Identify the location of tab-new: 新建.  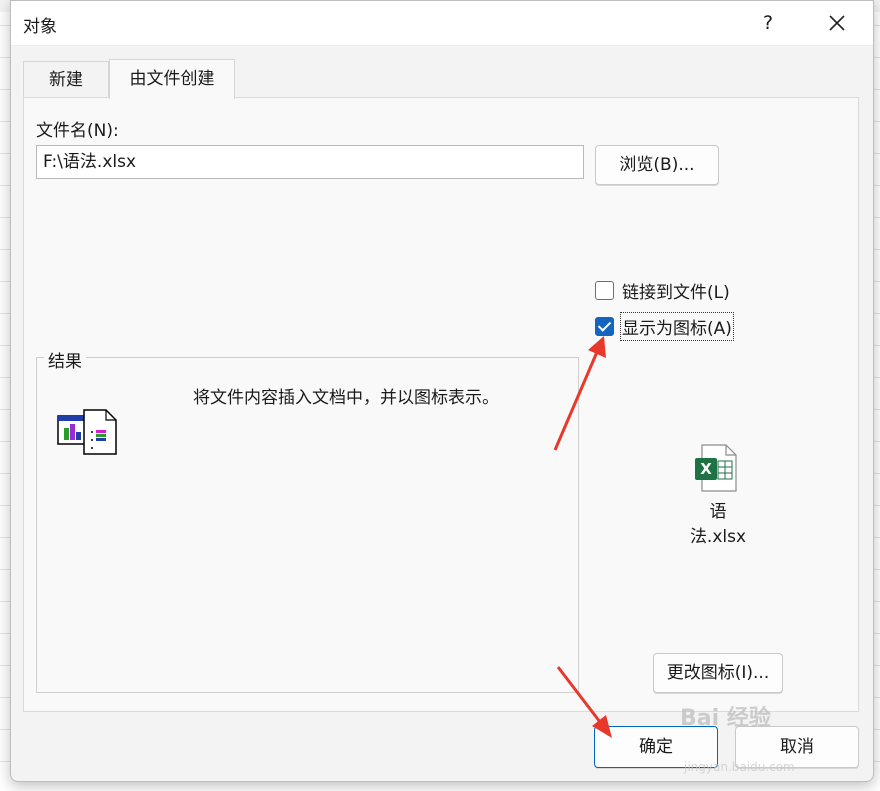
(66, 79).